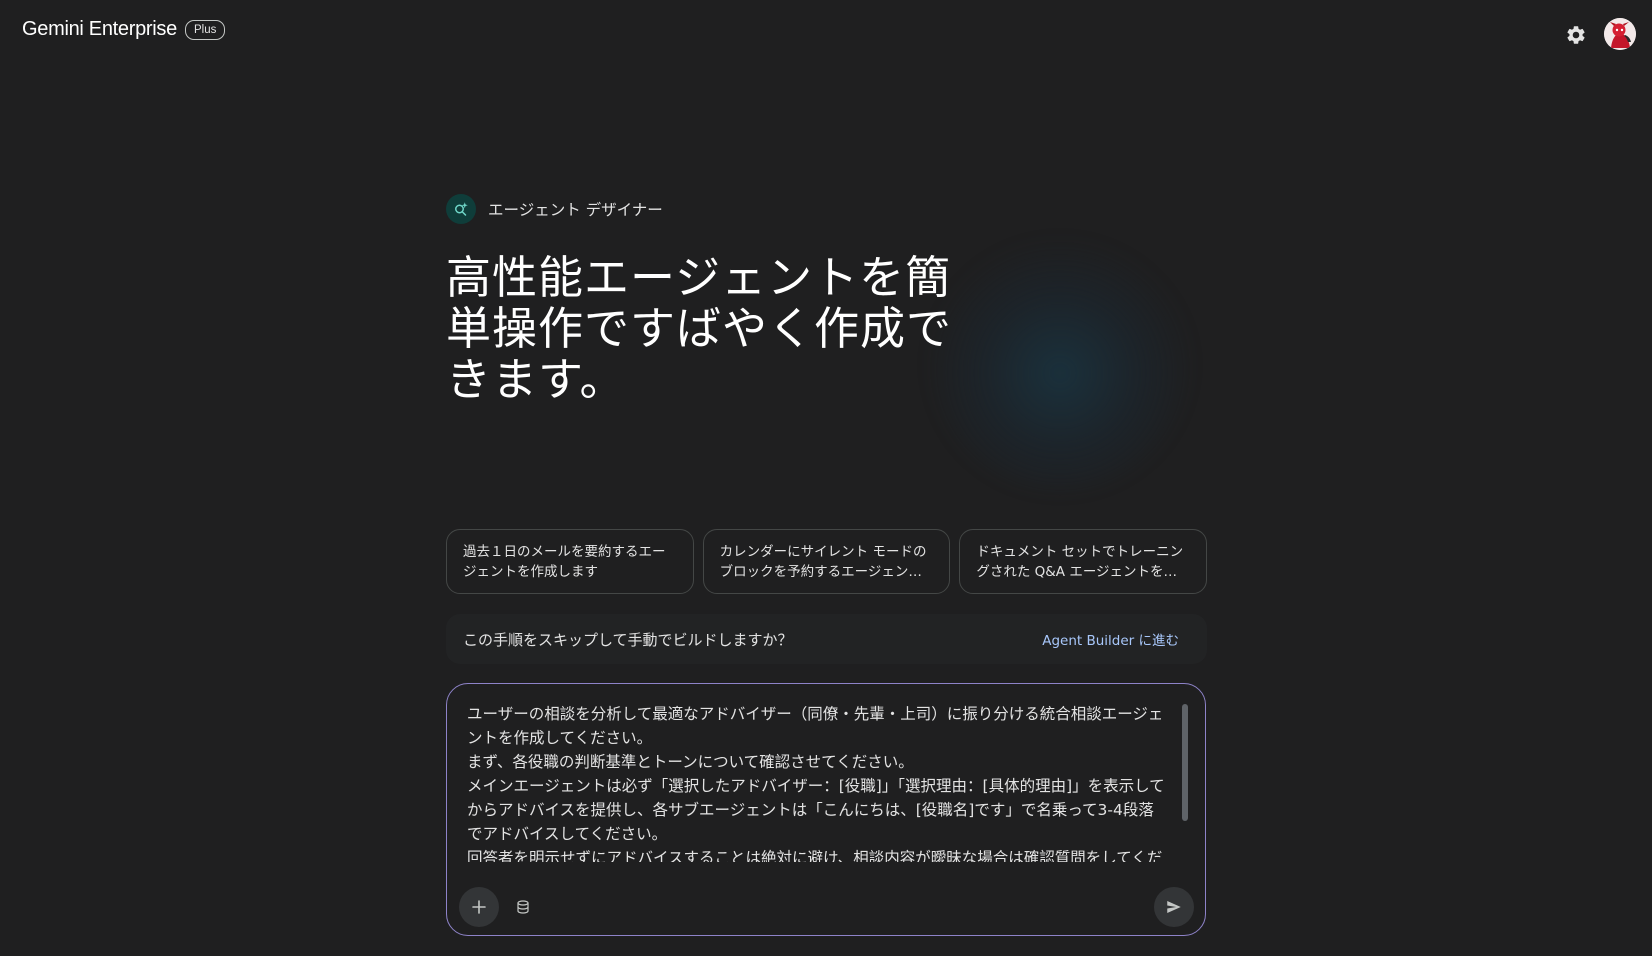 The image size is (1652, 956). I want to click on datastore-button, so click(523, 907).